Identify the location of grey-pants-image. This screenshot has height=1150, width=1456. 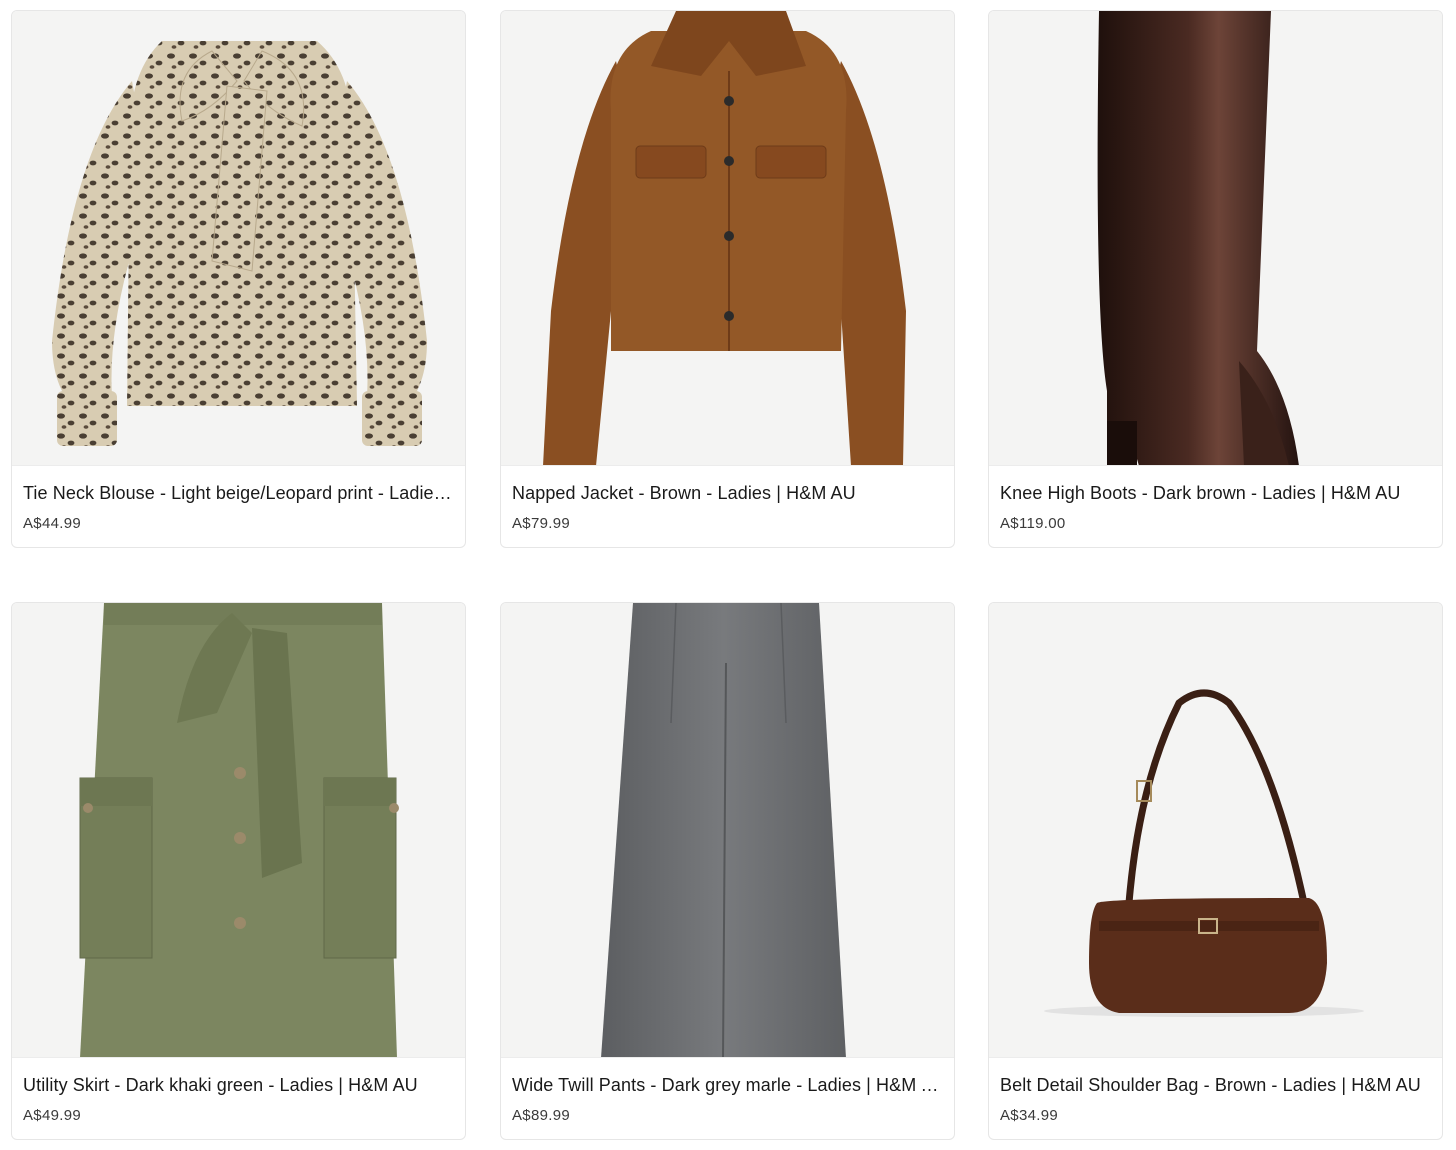
(727, 830).